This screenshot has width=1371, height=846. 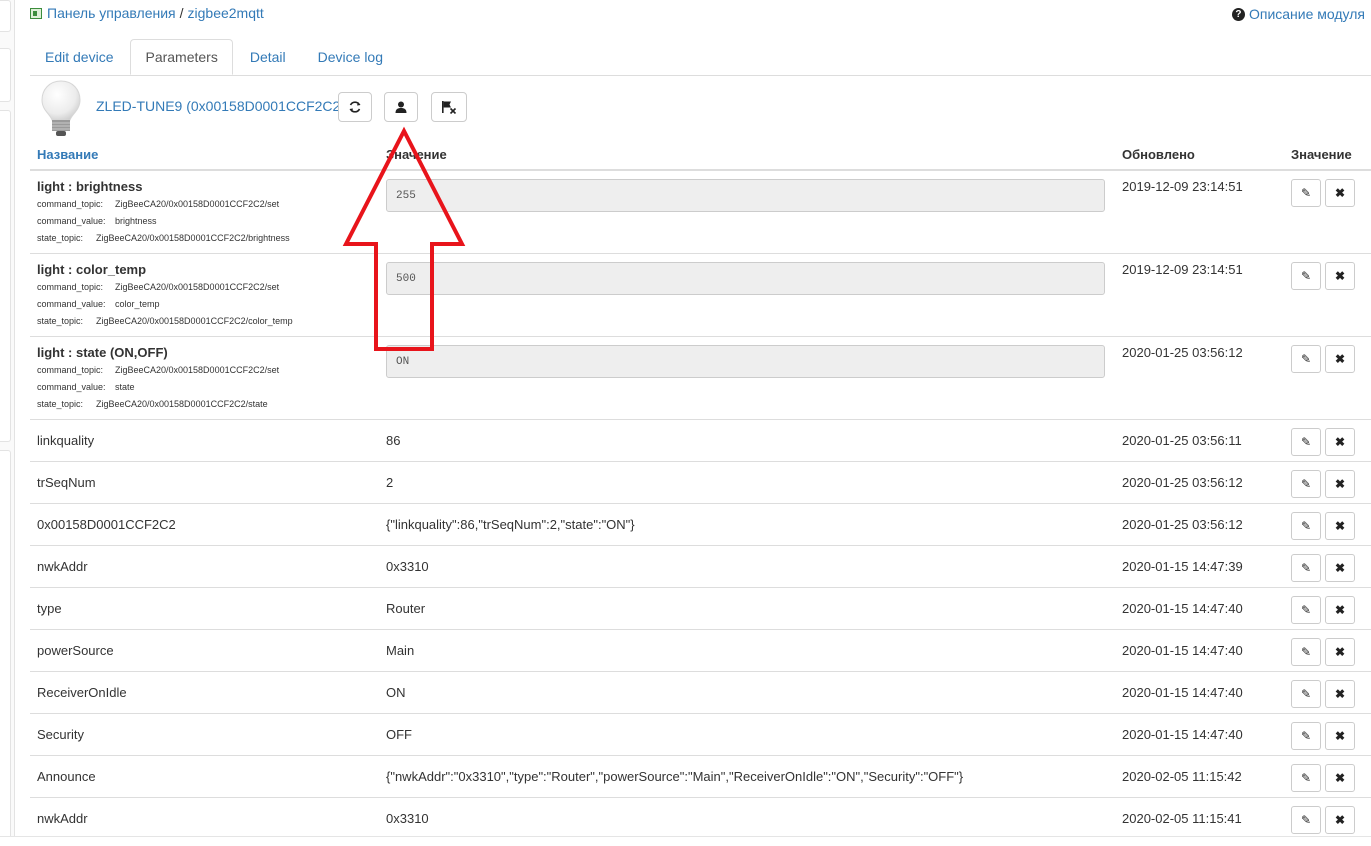 I want to click on property-value: OFF, so click(x=399, y=734).